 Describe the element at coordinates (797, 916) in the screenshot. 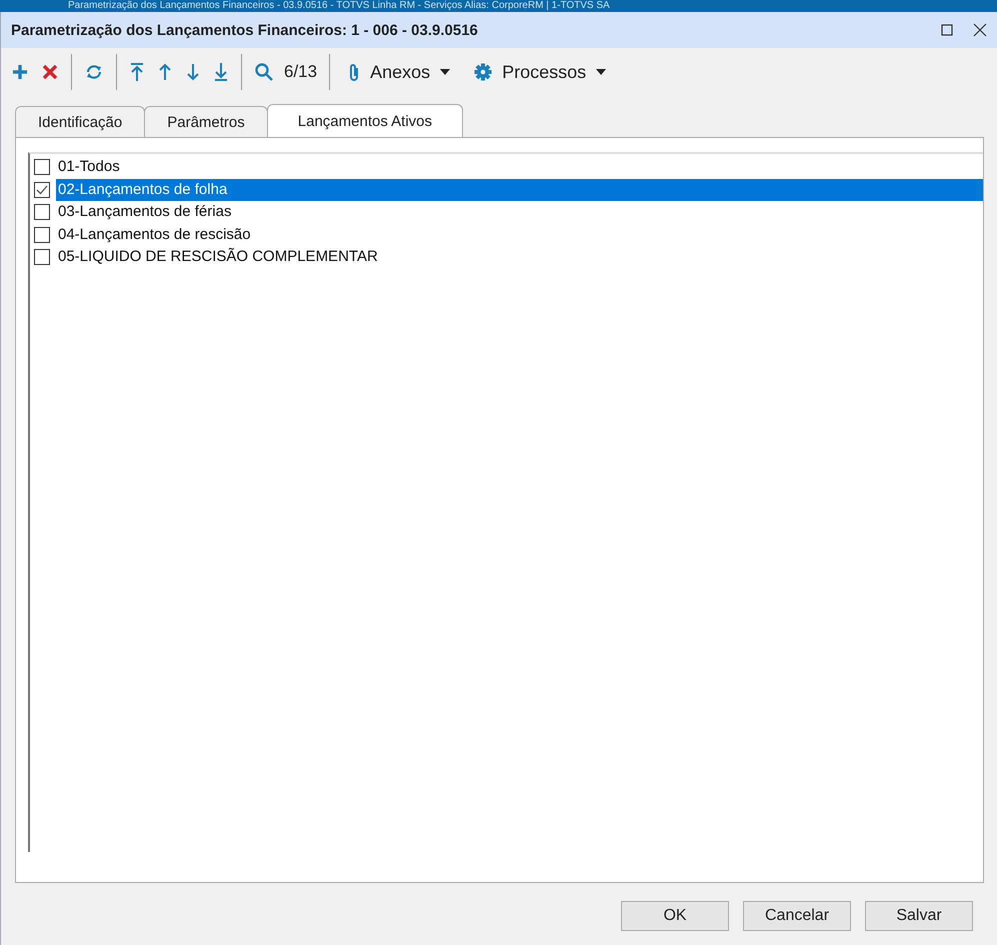

I see `dialog-button: Cancelar` at that location.